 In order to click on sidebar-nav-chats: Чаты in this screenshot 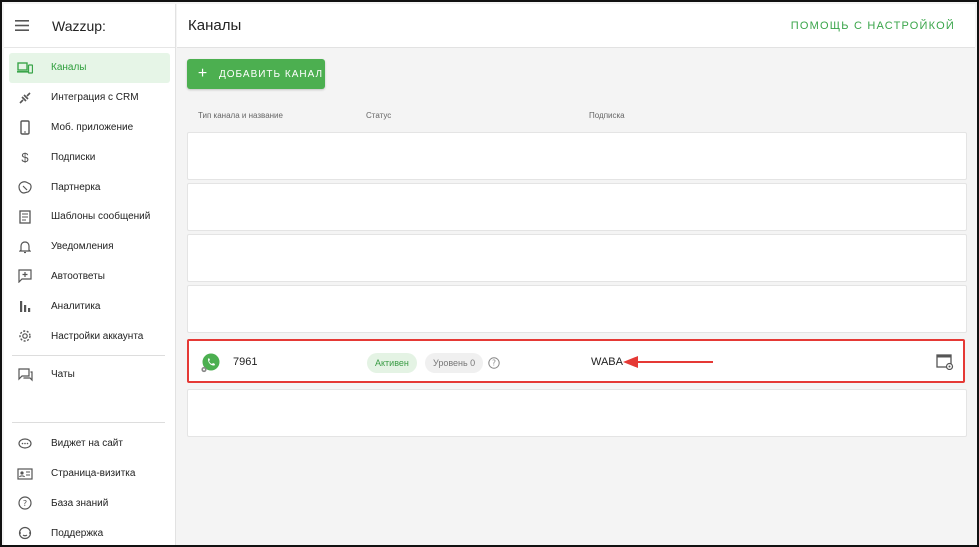, I will do `click(89, 375)`.